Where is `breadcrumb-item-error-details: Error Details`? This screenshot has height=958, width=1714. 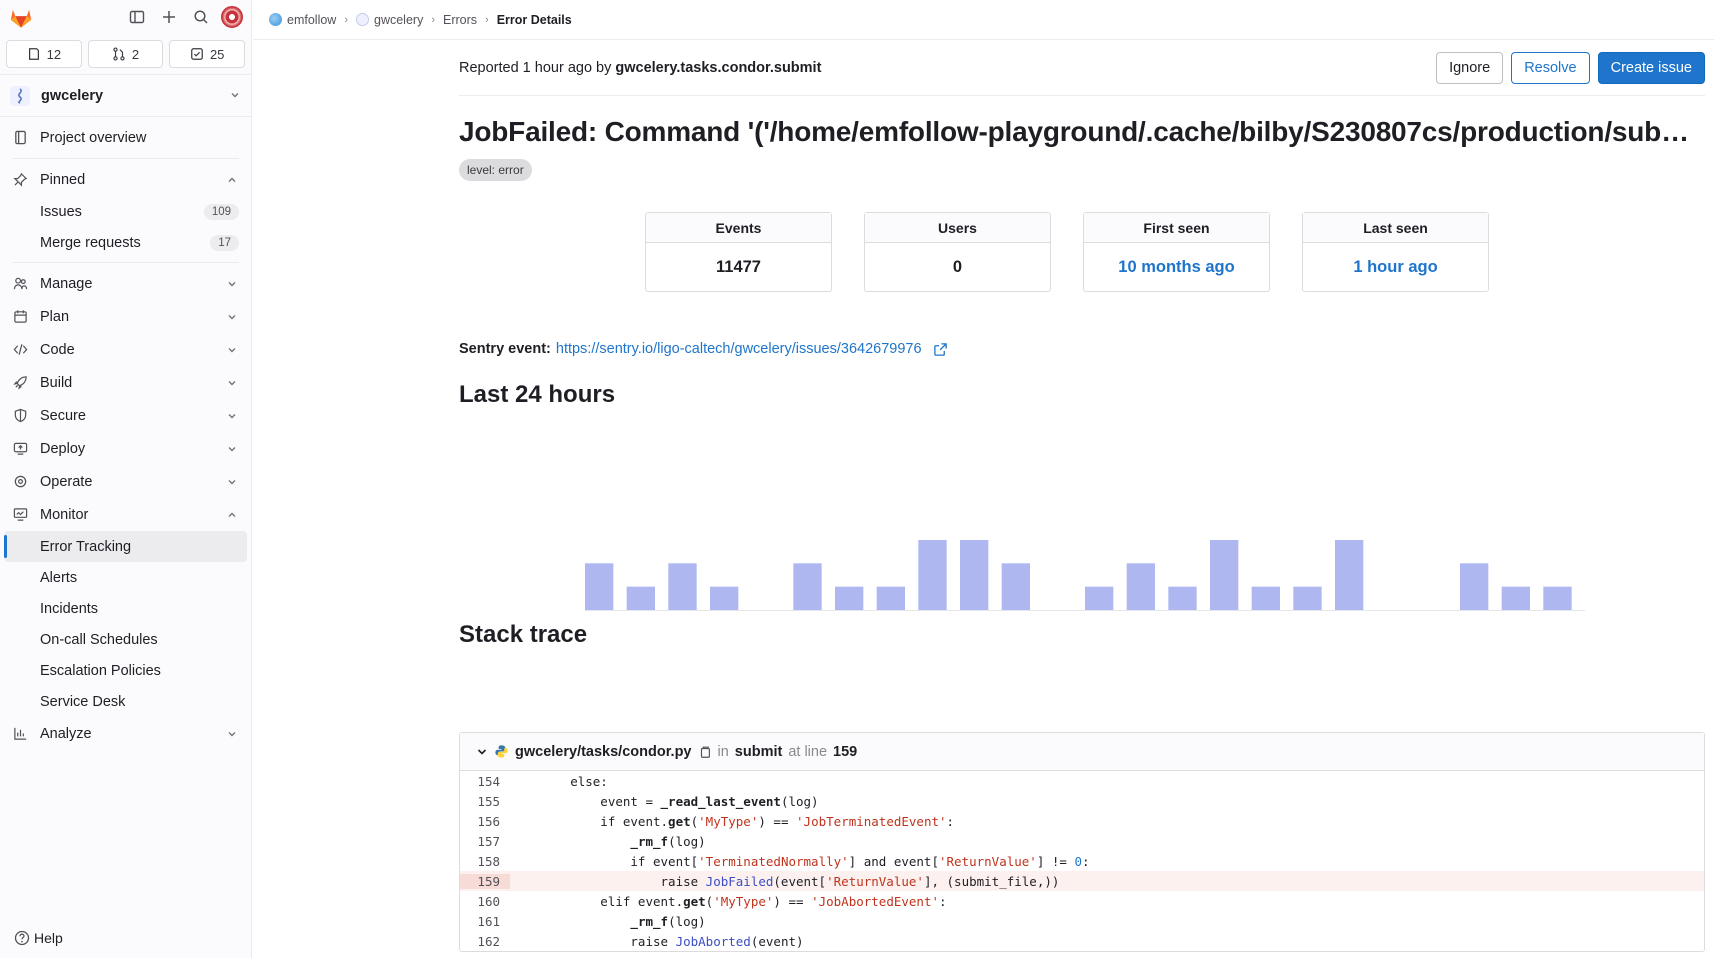 breadcrumb-item-error-details: Error Details is located at coordinates (534, 20).